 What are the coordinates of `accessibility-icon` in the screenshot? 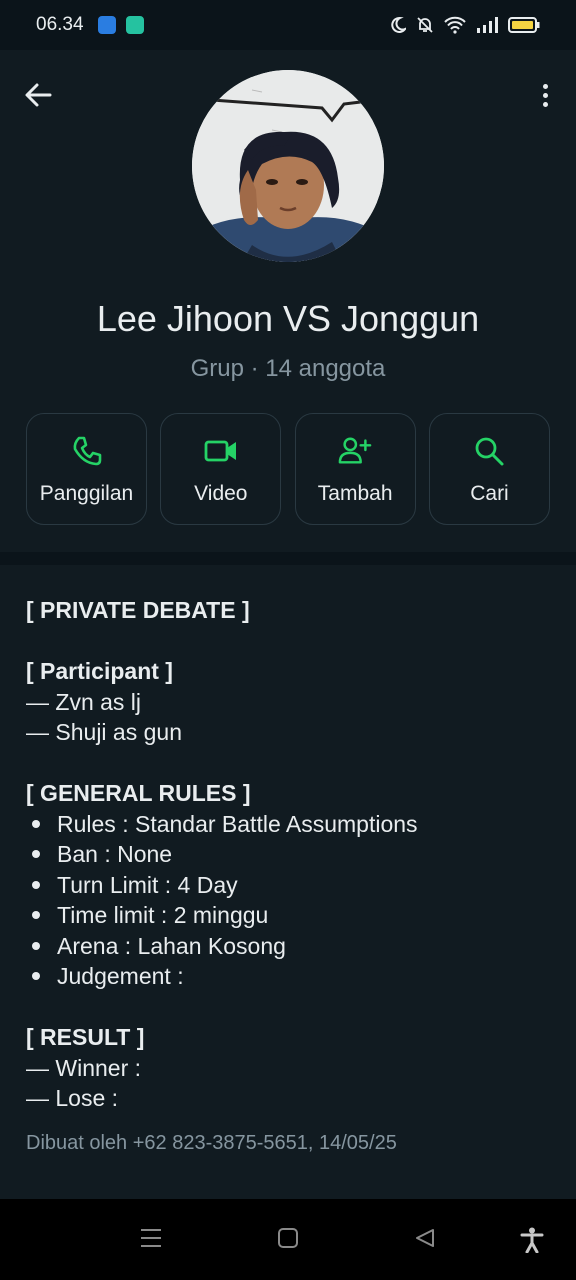 It's located at (532, 1240).